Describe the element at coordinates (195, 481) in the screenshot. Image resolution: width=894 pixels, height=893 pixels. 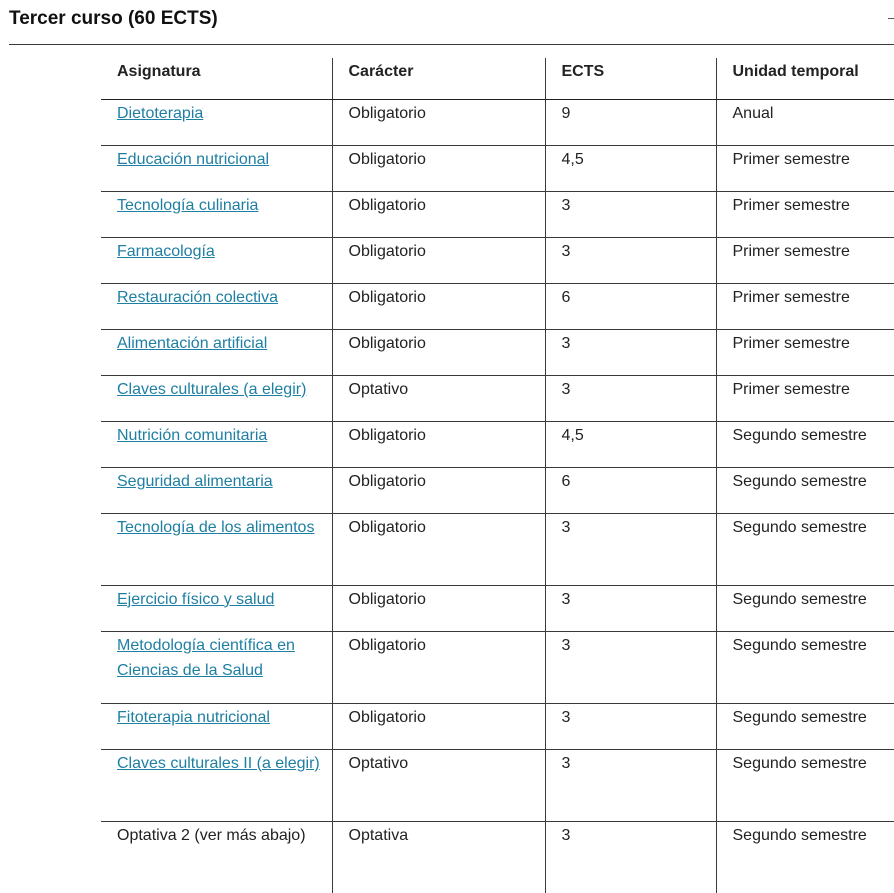
I see `subject-link: Seguridad alimentaria` at that location.